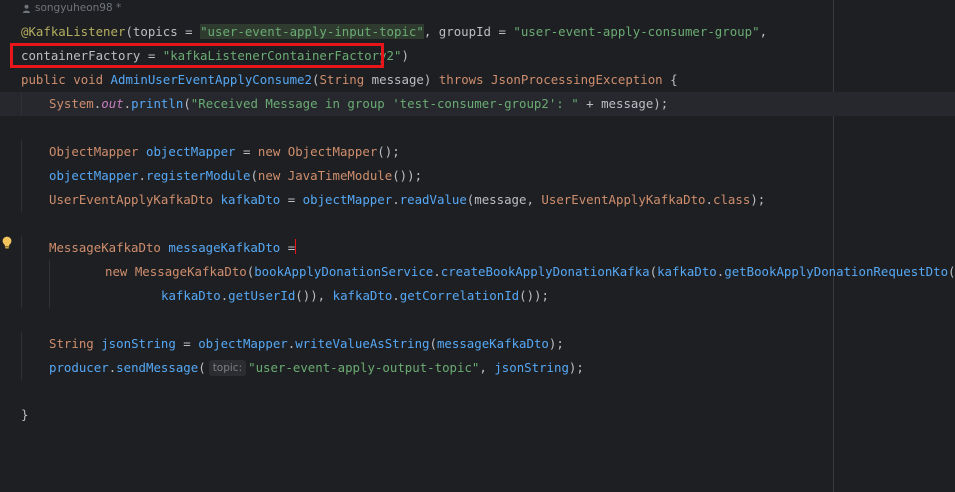 This screenshot has width=955, height=492. What do you see at coordinates (157, 103) in the screenshot?
I see `token: println` at bounding box center [157, 103].